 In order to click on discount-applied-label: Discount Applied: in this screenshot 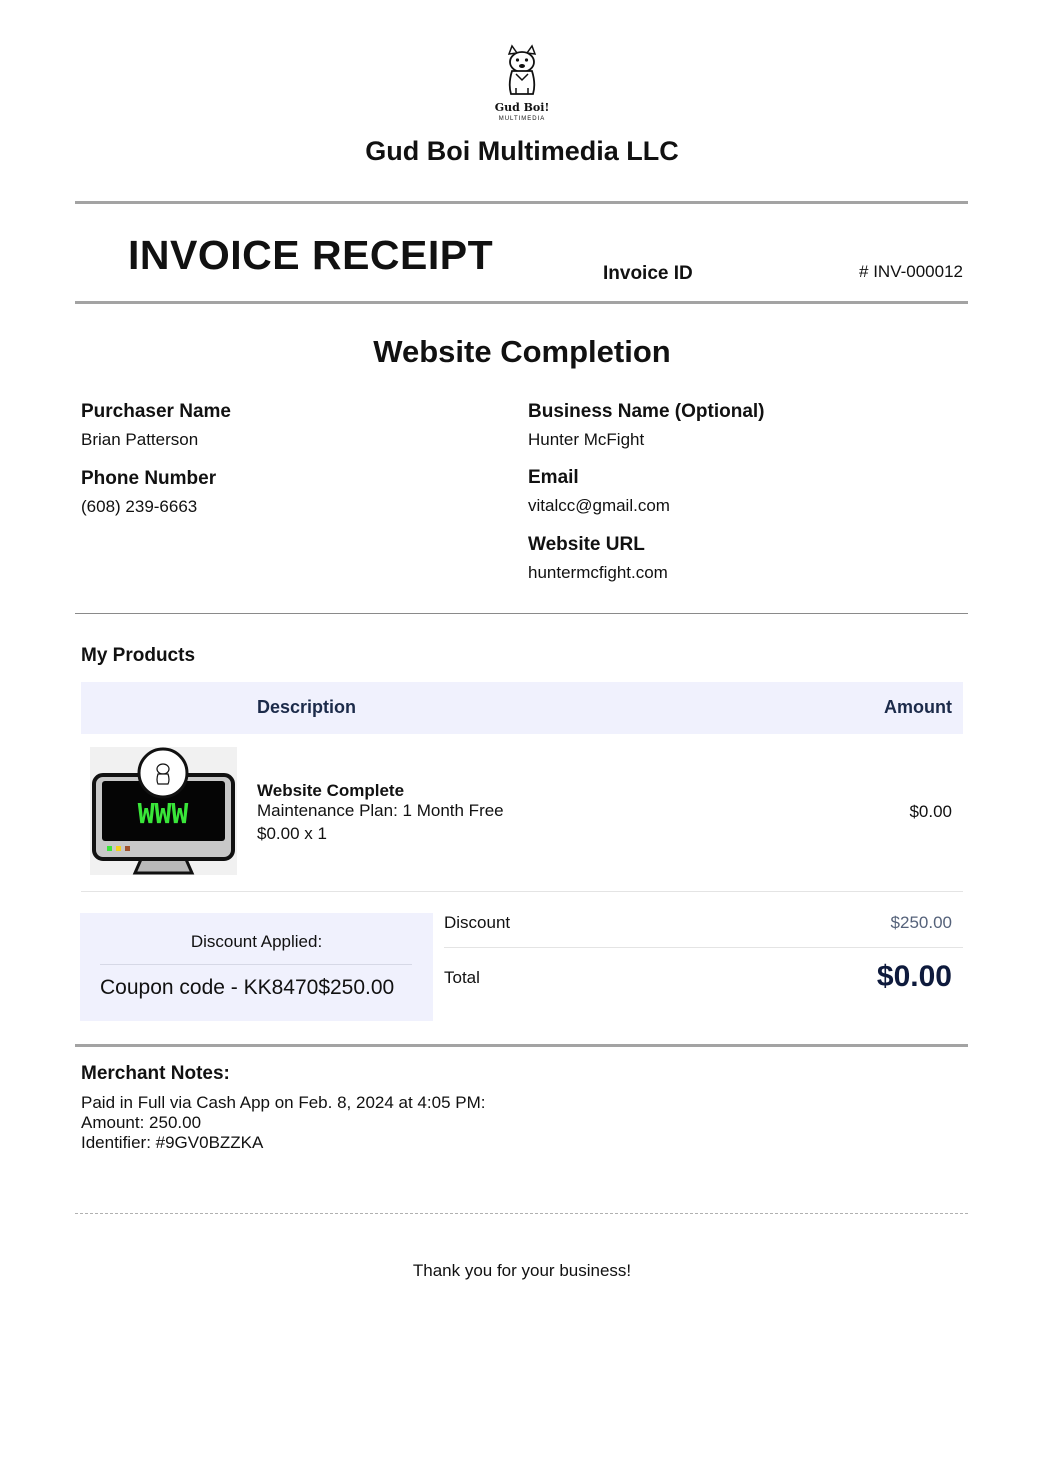, I will do `click(256, 941)`.